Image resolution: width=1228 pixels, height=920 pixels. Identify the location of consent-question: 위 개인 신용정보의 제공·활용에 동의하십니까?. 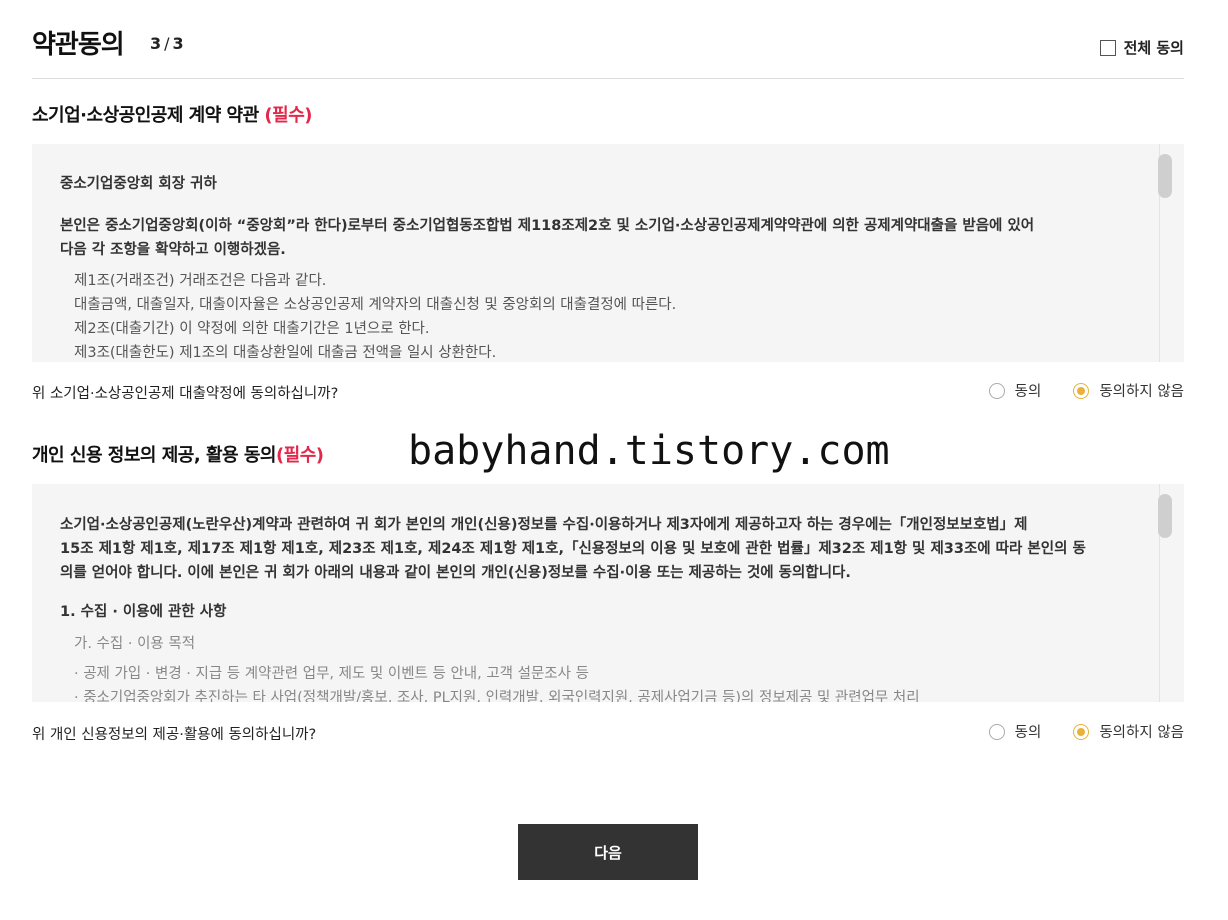
(174, 735).